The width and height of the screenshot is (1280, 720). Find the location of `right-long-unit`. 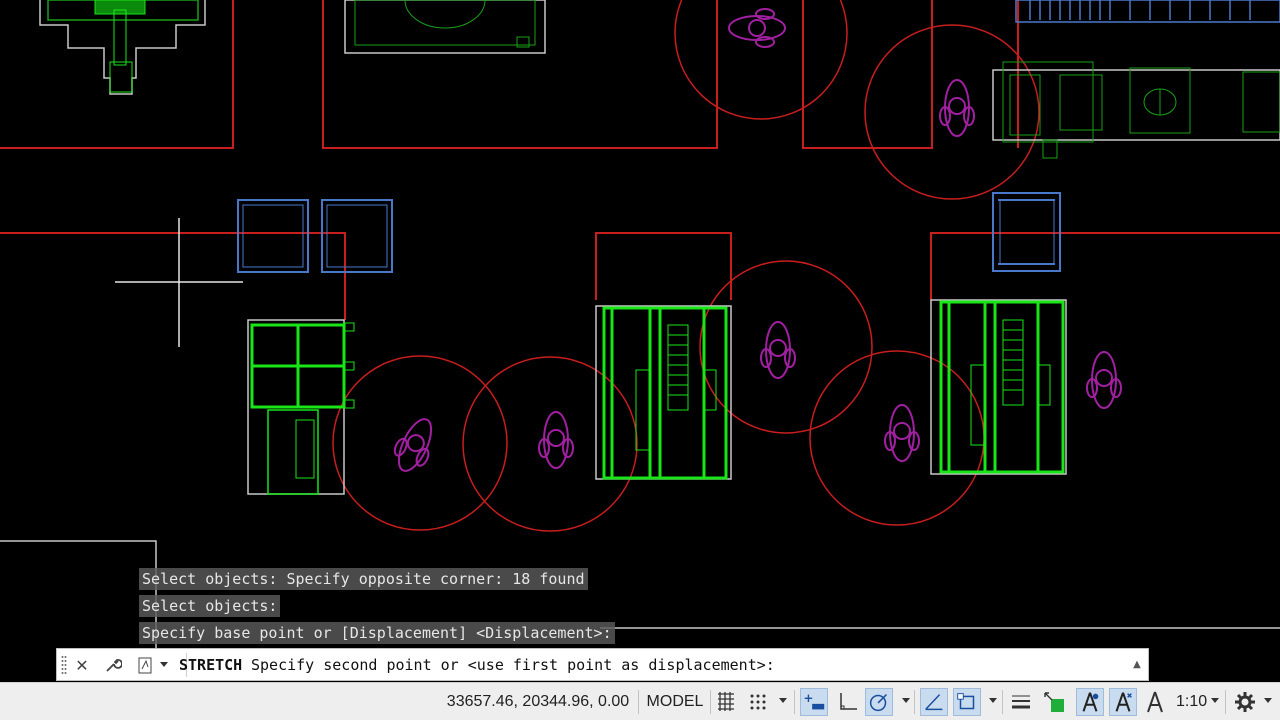

right-long-unit is located at coordinates (1136, 110).